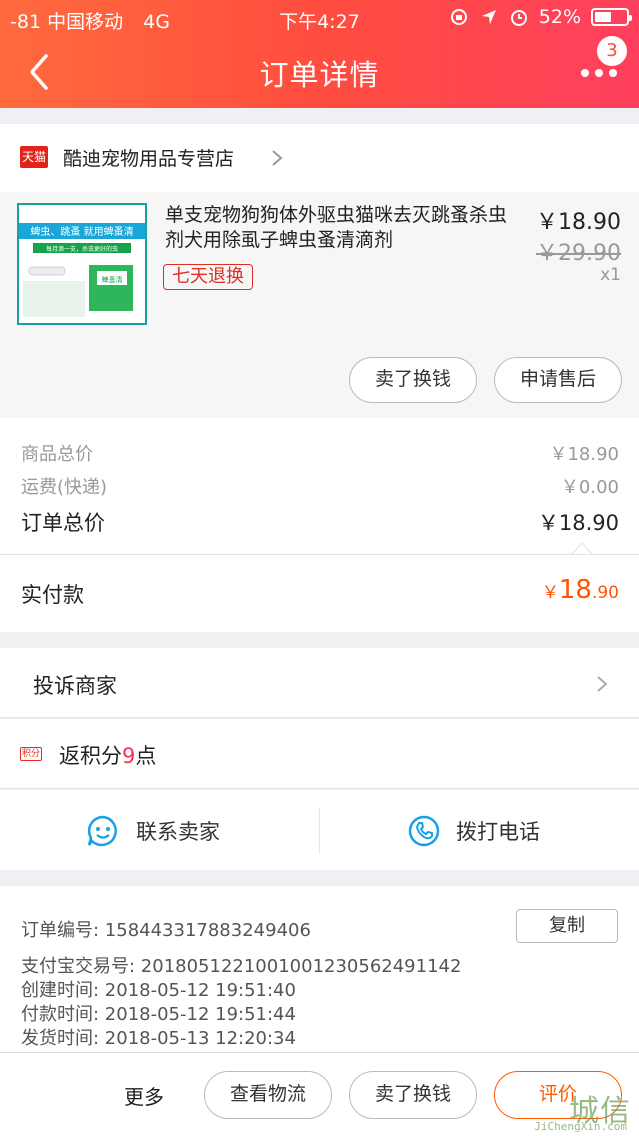  Describe the element at coordinates (578, 222) in the screenshot. I see `product-price: ￥18.90` at that location.